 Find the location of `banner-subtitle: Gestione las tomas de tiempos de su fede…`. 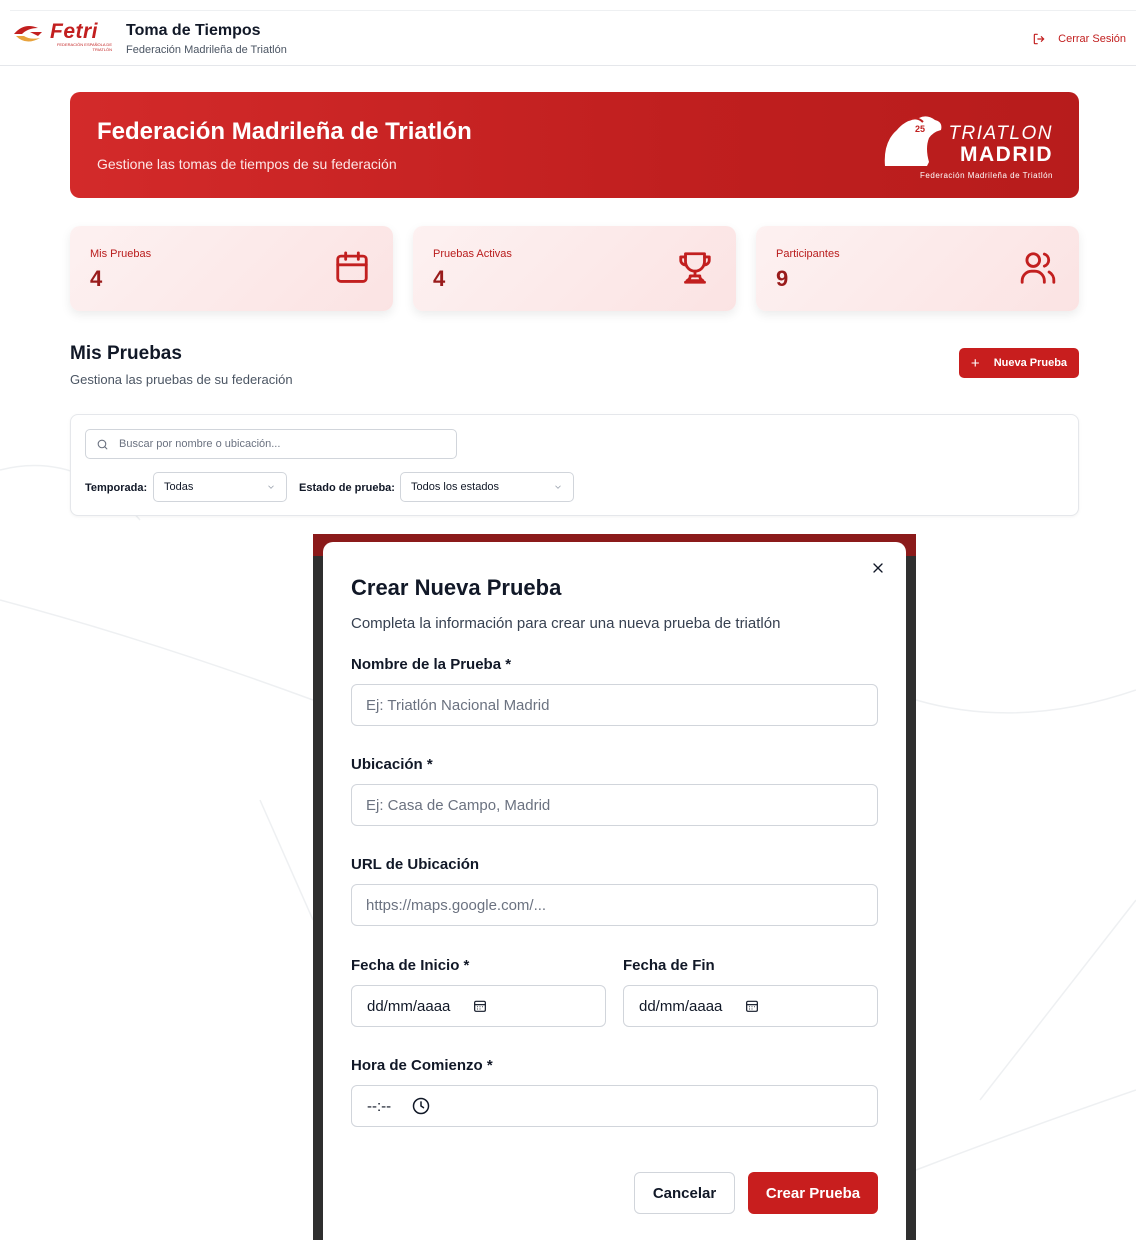

banner-subtitle: Gestione las tomas de tiempos de su fede… is located at coordinates (247, 164).